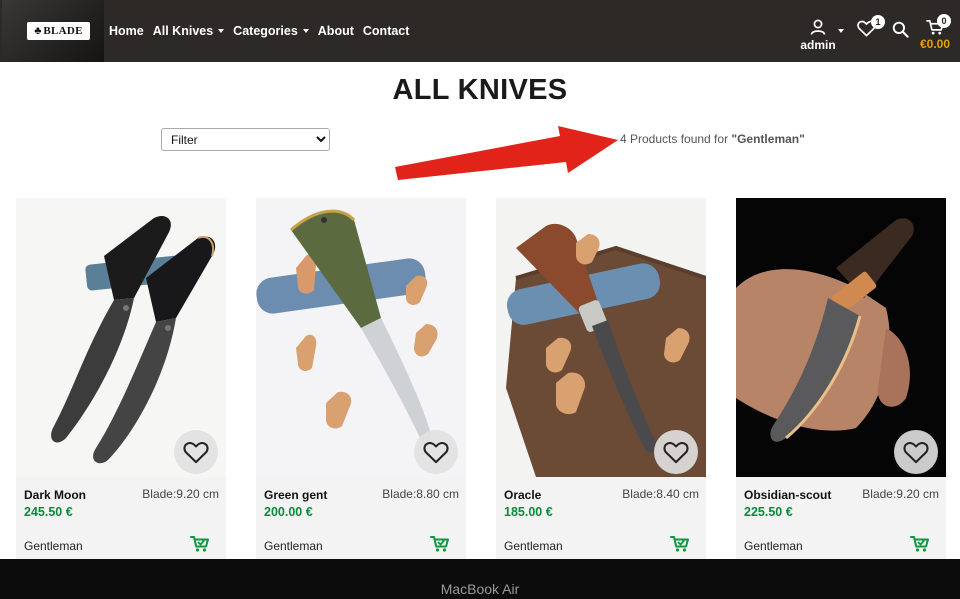 The height and width of the screenshot is (599, 960). Describe the element at coordinates (787, 495) in the screenshot. I see `product-name: Obsidian-scout` at that location.